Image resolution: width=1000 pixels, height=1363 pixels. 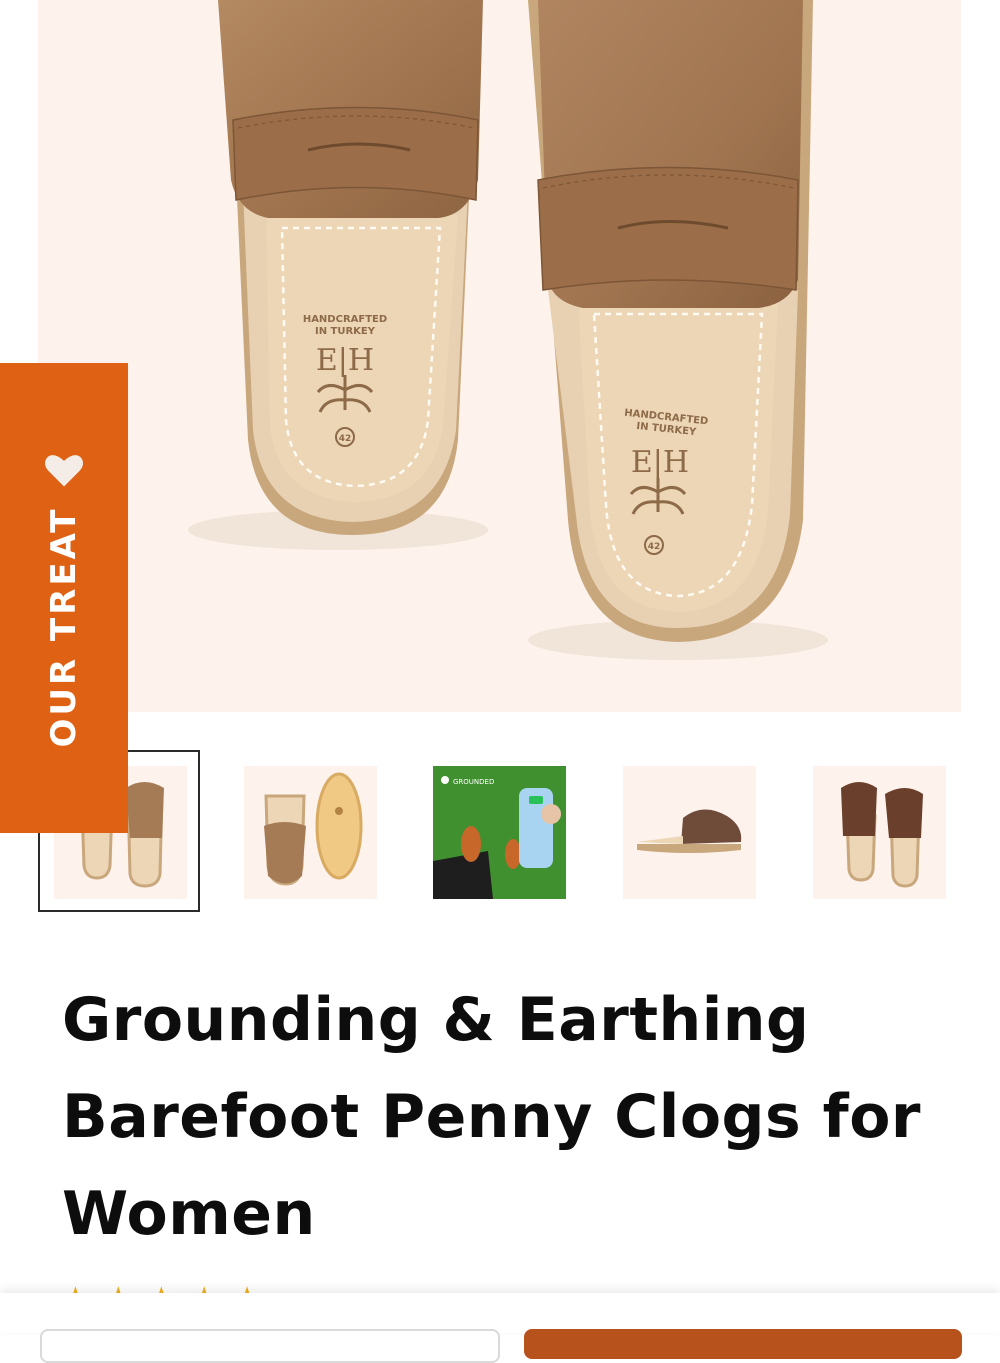 What do you see at coordinates (313, 829) in the screenshot?
I see `thumb-side-sole-image` at bounding box center [313, 829].